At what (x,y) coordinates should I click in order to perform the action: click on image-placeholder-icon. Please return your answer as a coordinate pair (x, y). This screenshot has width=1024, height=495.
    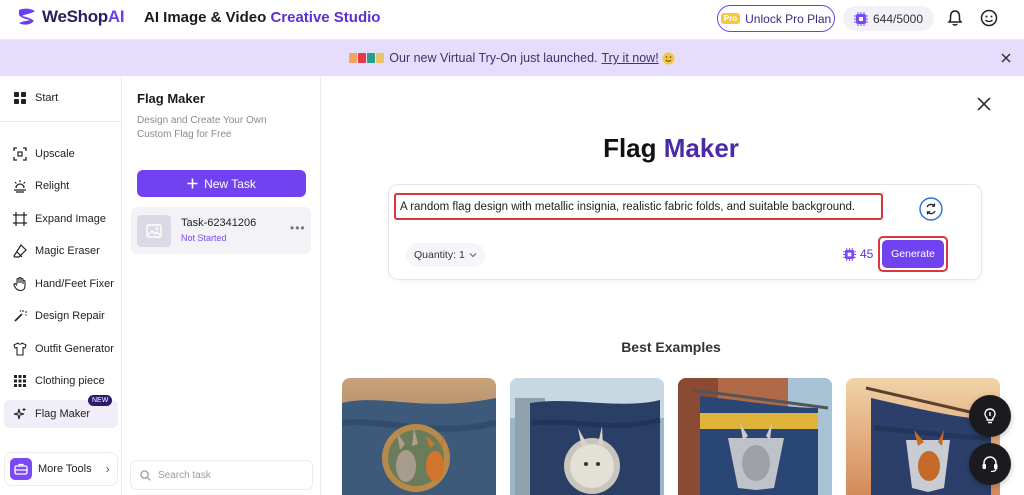
    Looking at the image, I should click on (154, 231).